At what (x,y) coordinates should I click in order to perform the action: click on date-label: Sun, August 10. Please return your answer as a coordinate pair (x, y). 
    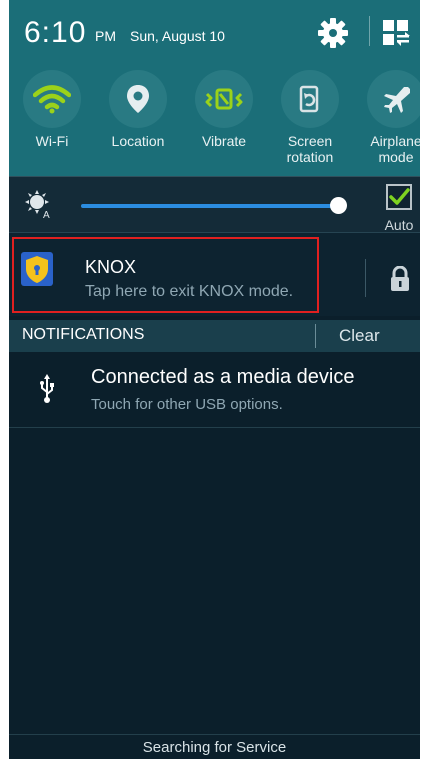
    Looking at the image, I should click on (177, 36).